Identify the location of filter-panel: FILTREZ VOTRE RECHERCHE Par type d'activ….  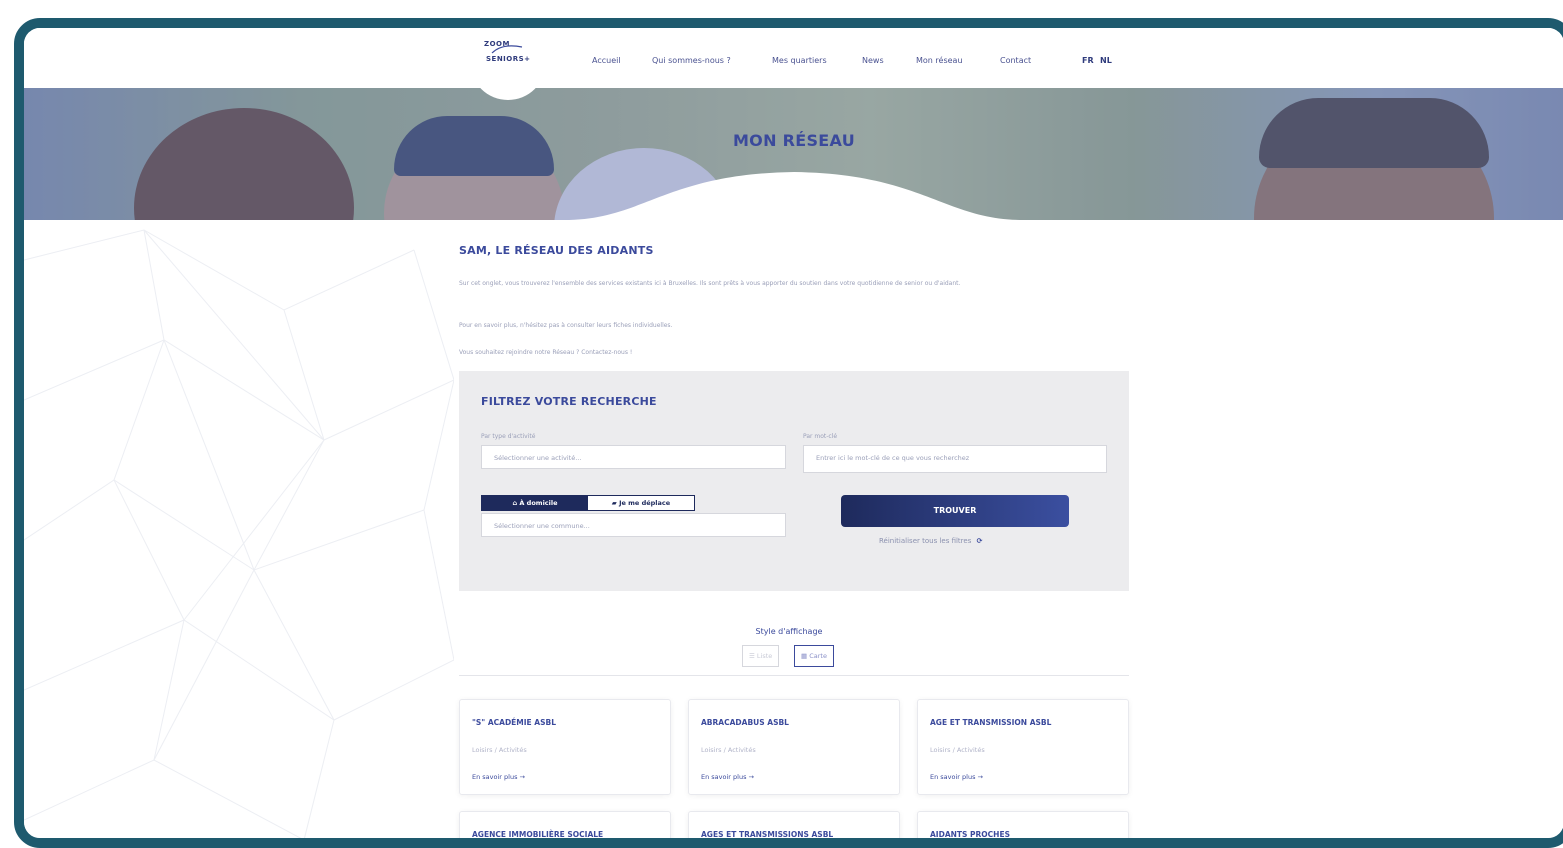
(794, 481).